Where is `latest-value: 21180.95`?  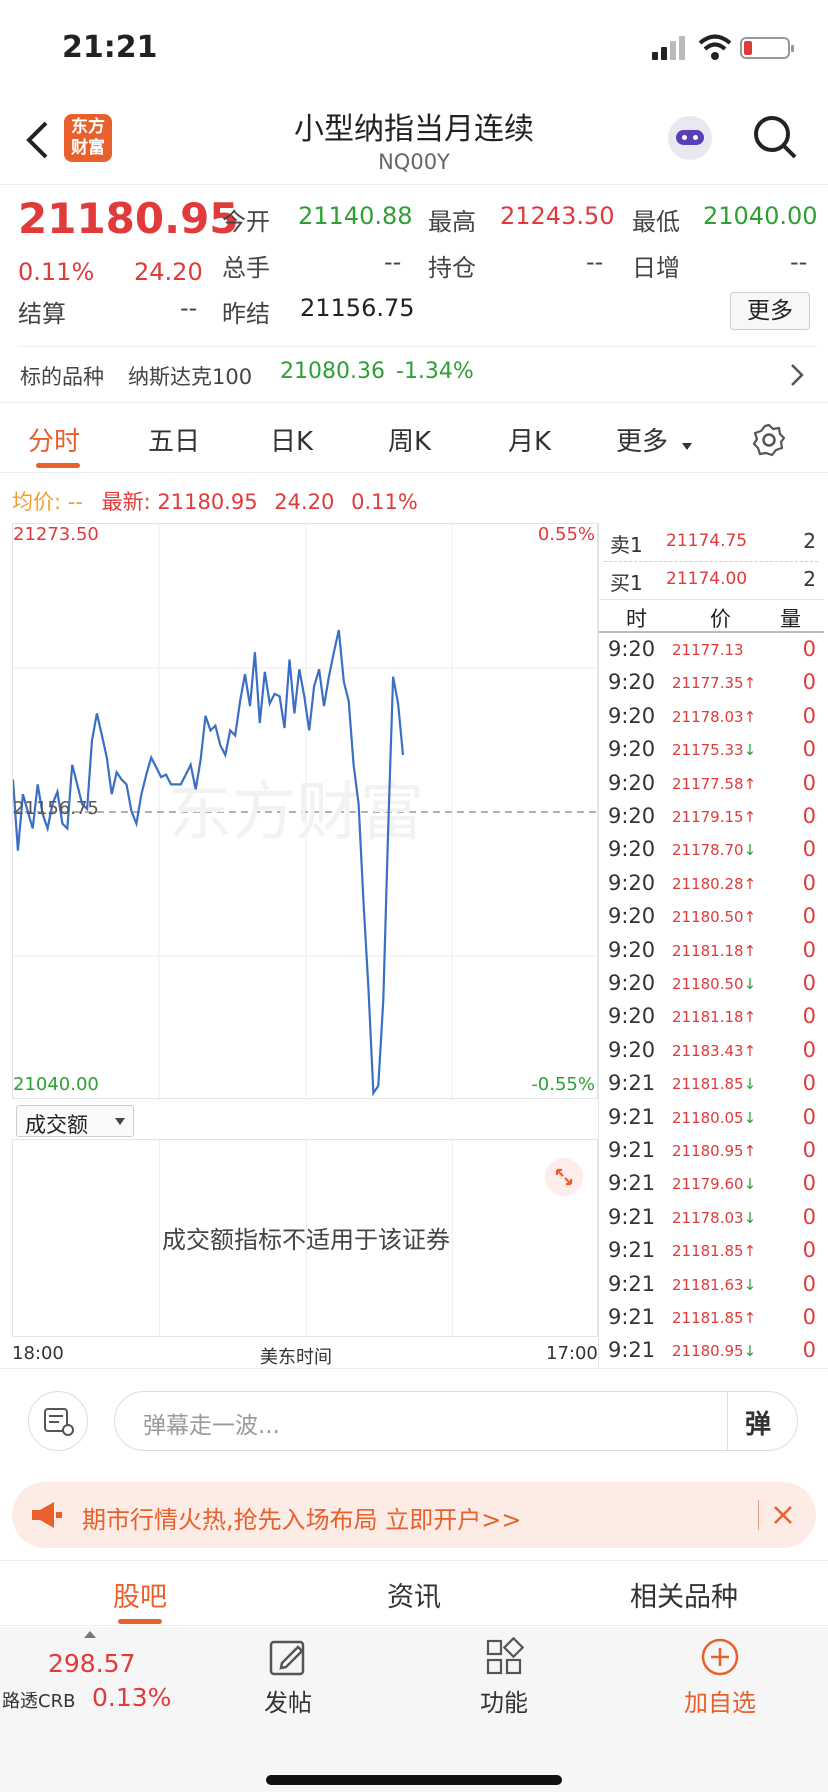
latest-value: 21180.95 is located at coordinates (207, 502).